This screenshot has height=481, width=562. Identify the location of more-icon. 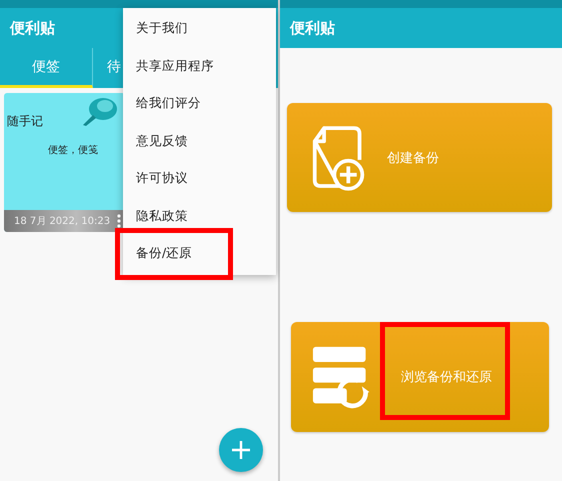
(119, 221).